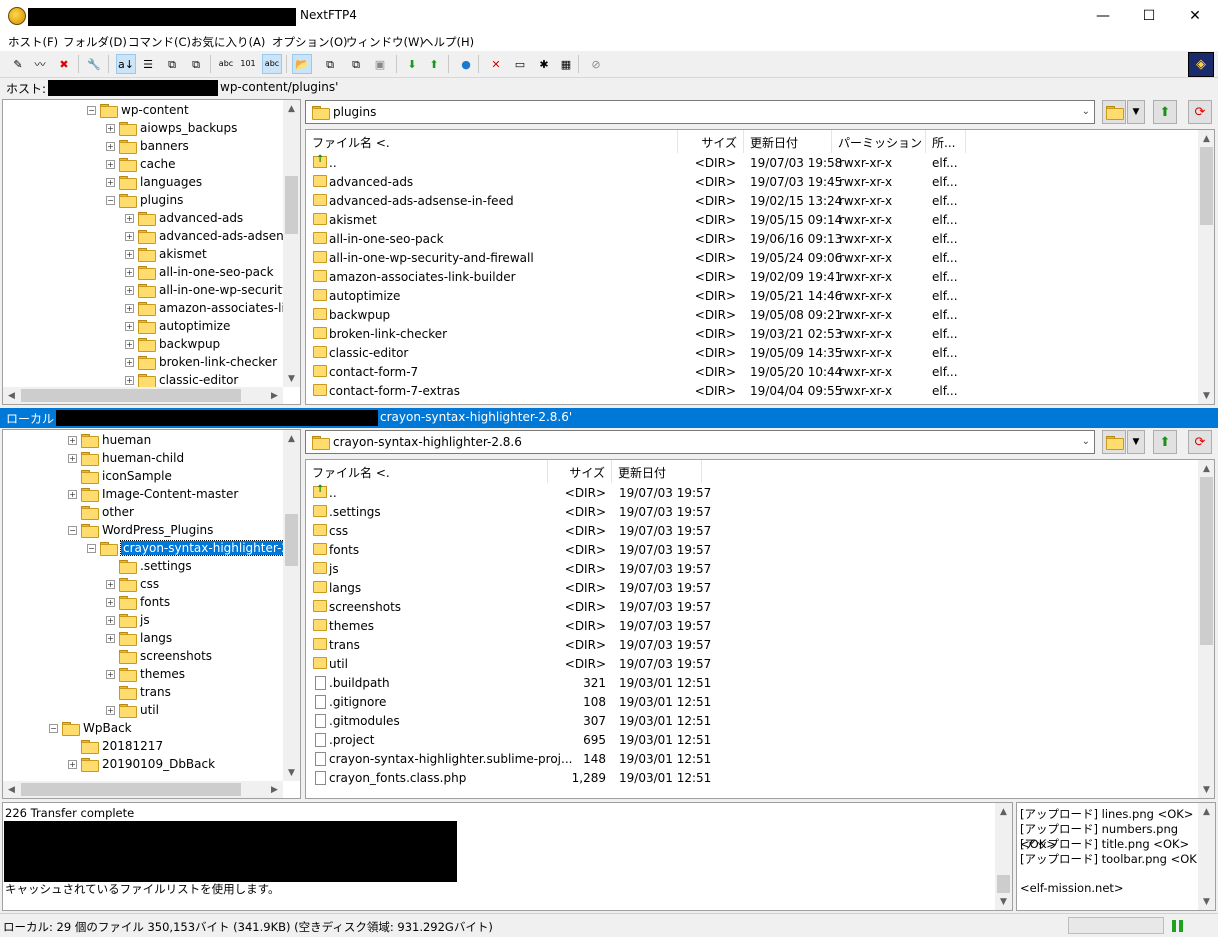  Describe the element at coordinates (1195, 16) in the screenshot. I see `close-button: ✕` at that location.